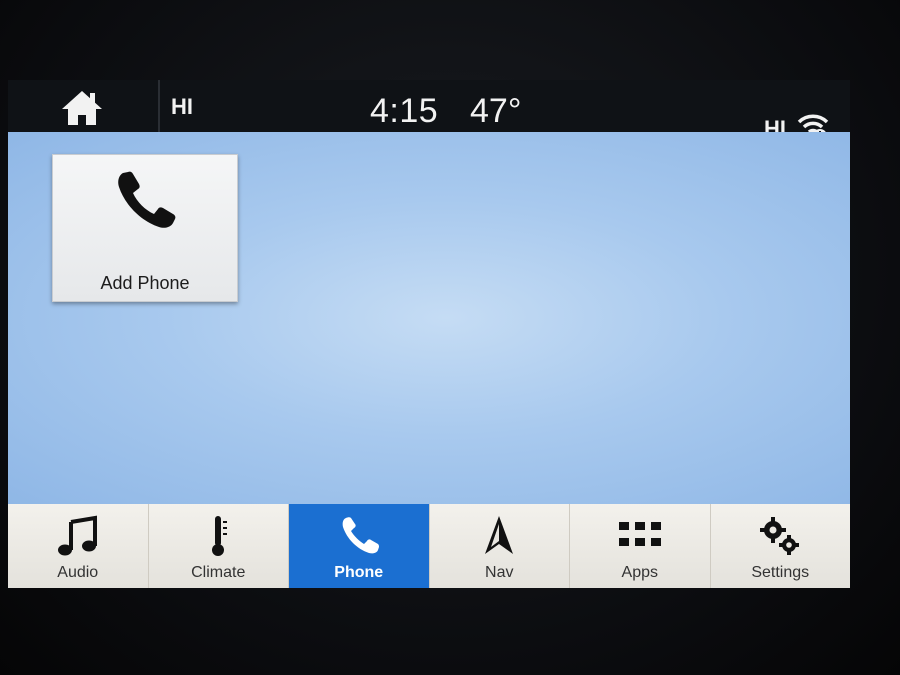 The width and height of the screenshot is (900, 675). Describe the element at coordinates (359, 572) in the screenshot. I see `nav-label-phone: Phone` at that location.